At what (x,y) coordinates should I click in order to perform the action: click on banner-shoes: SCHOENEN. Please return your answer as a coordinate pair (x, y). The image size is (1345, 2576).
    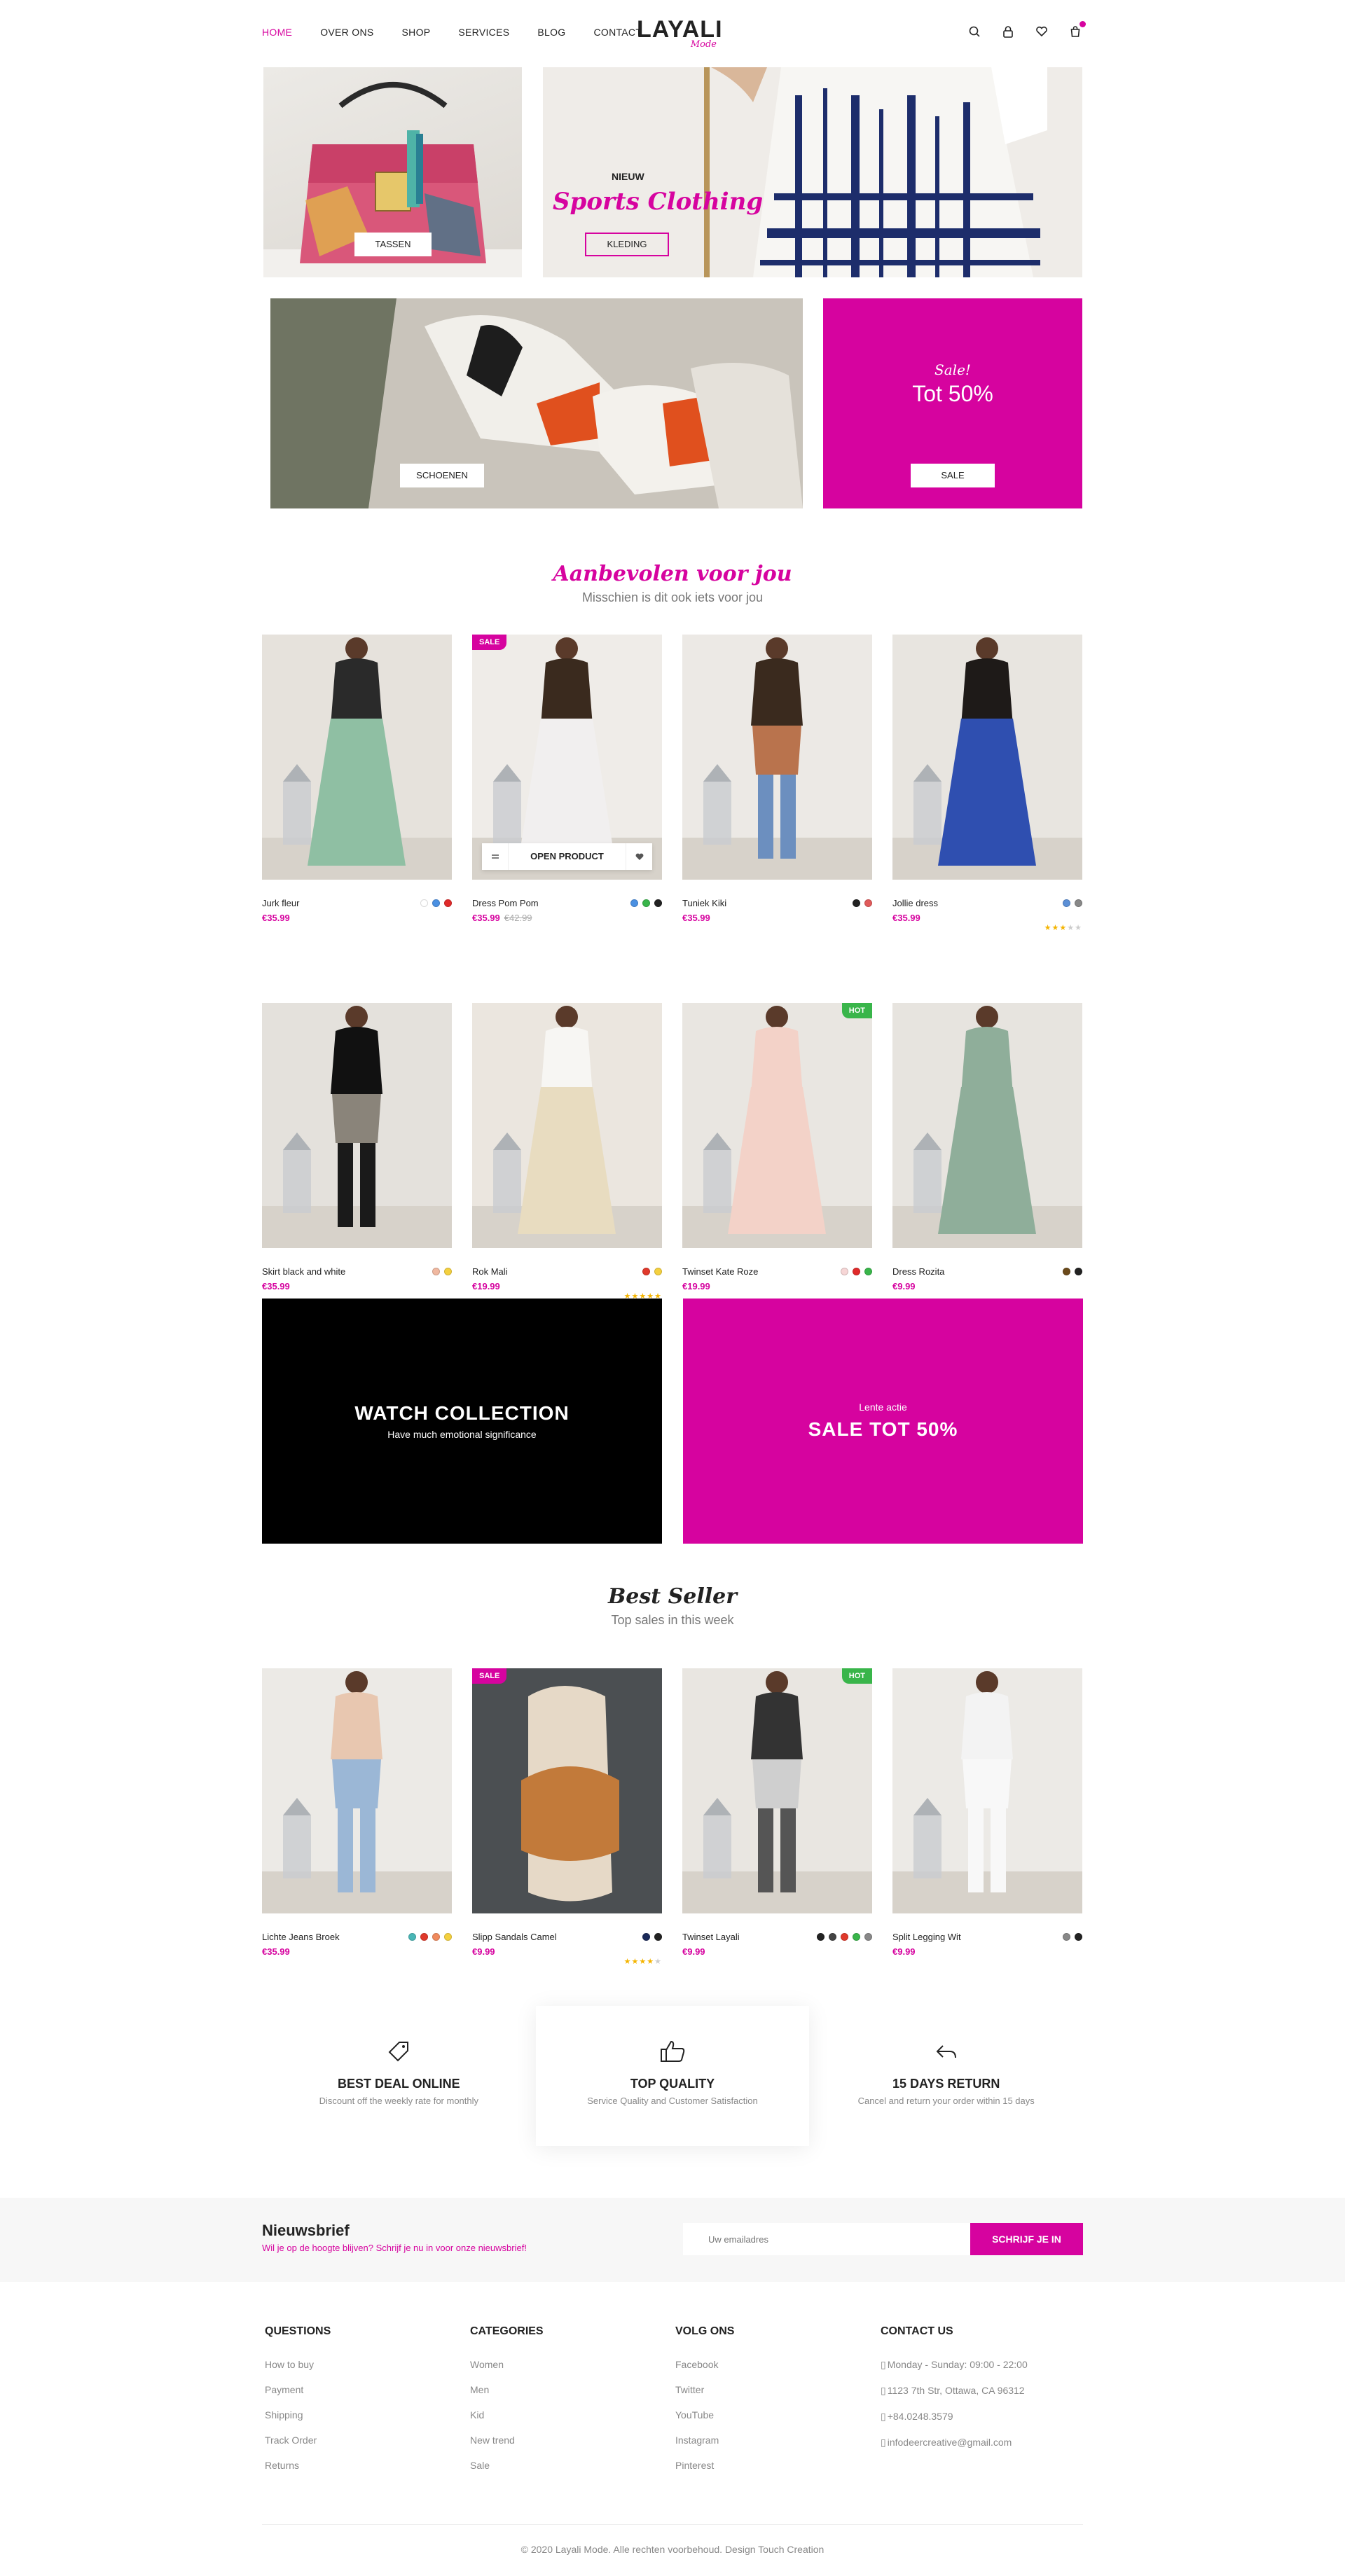
    Looking at the image, I should click on (536, 403).